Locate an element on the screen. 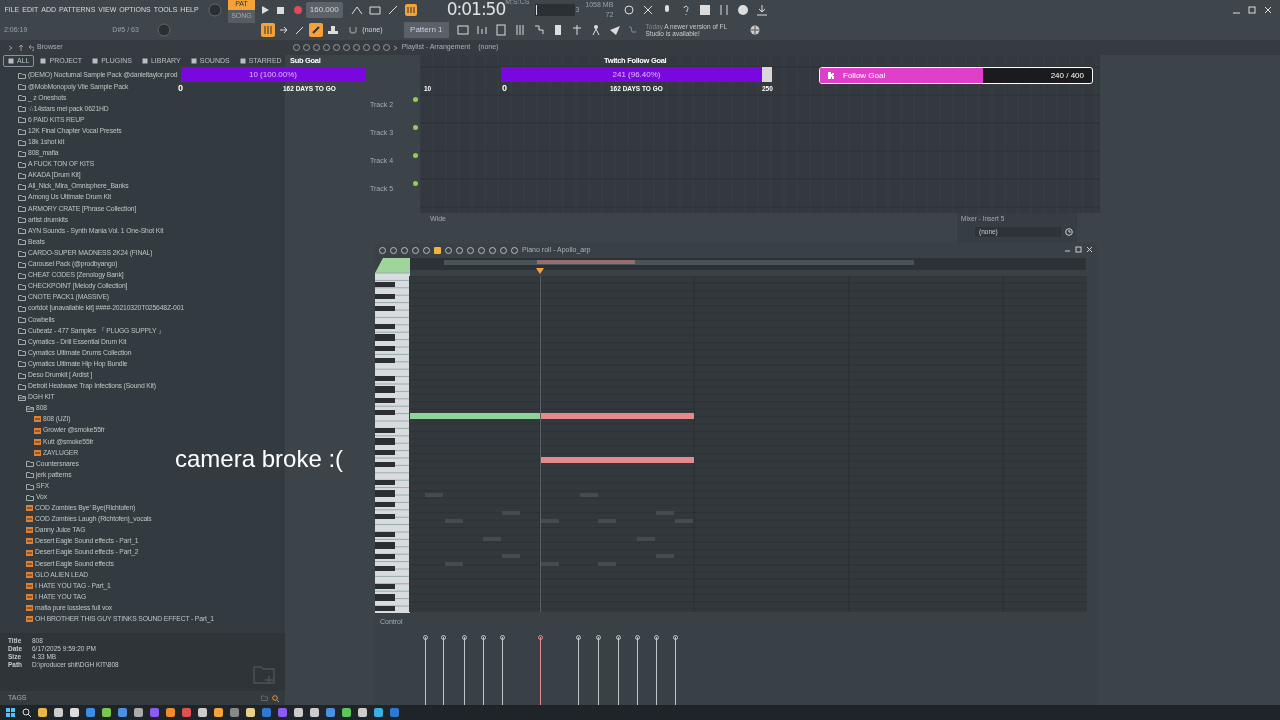 Image resolution: width=1280 pixels, height=720 pixels. globe-icon is located at coordinates (754, 30).